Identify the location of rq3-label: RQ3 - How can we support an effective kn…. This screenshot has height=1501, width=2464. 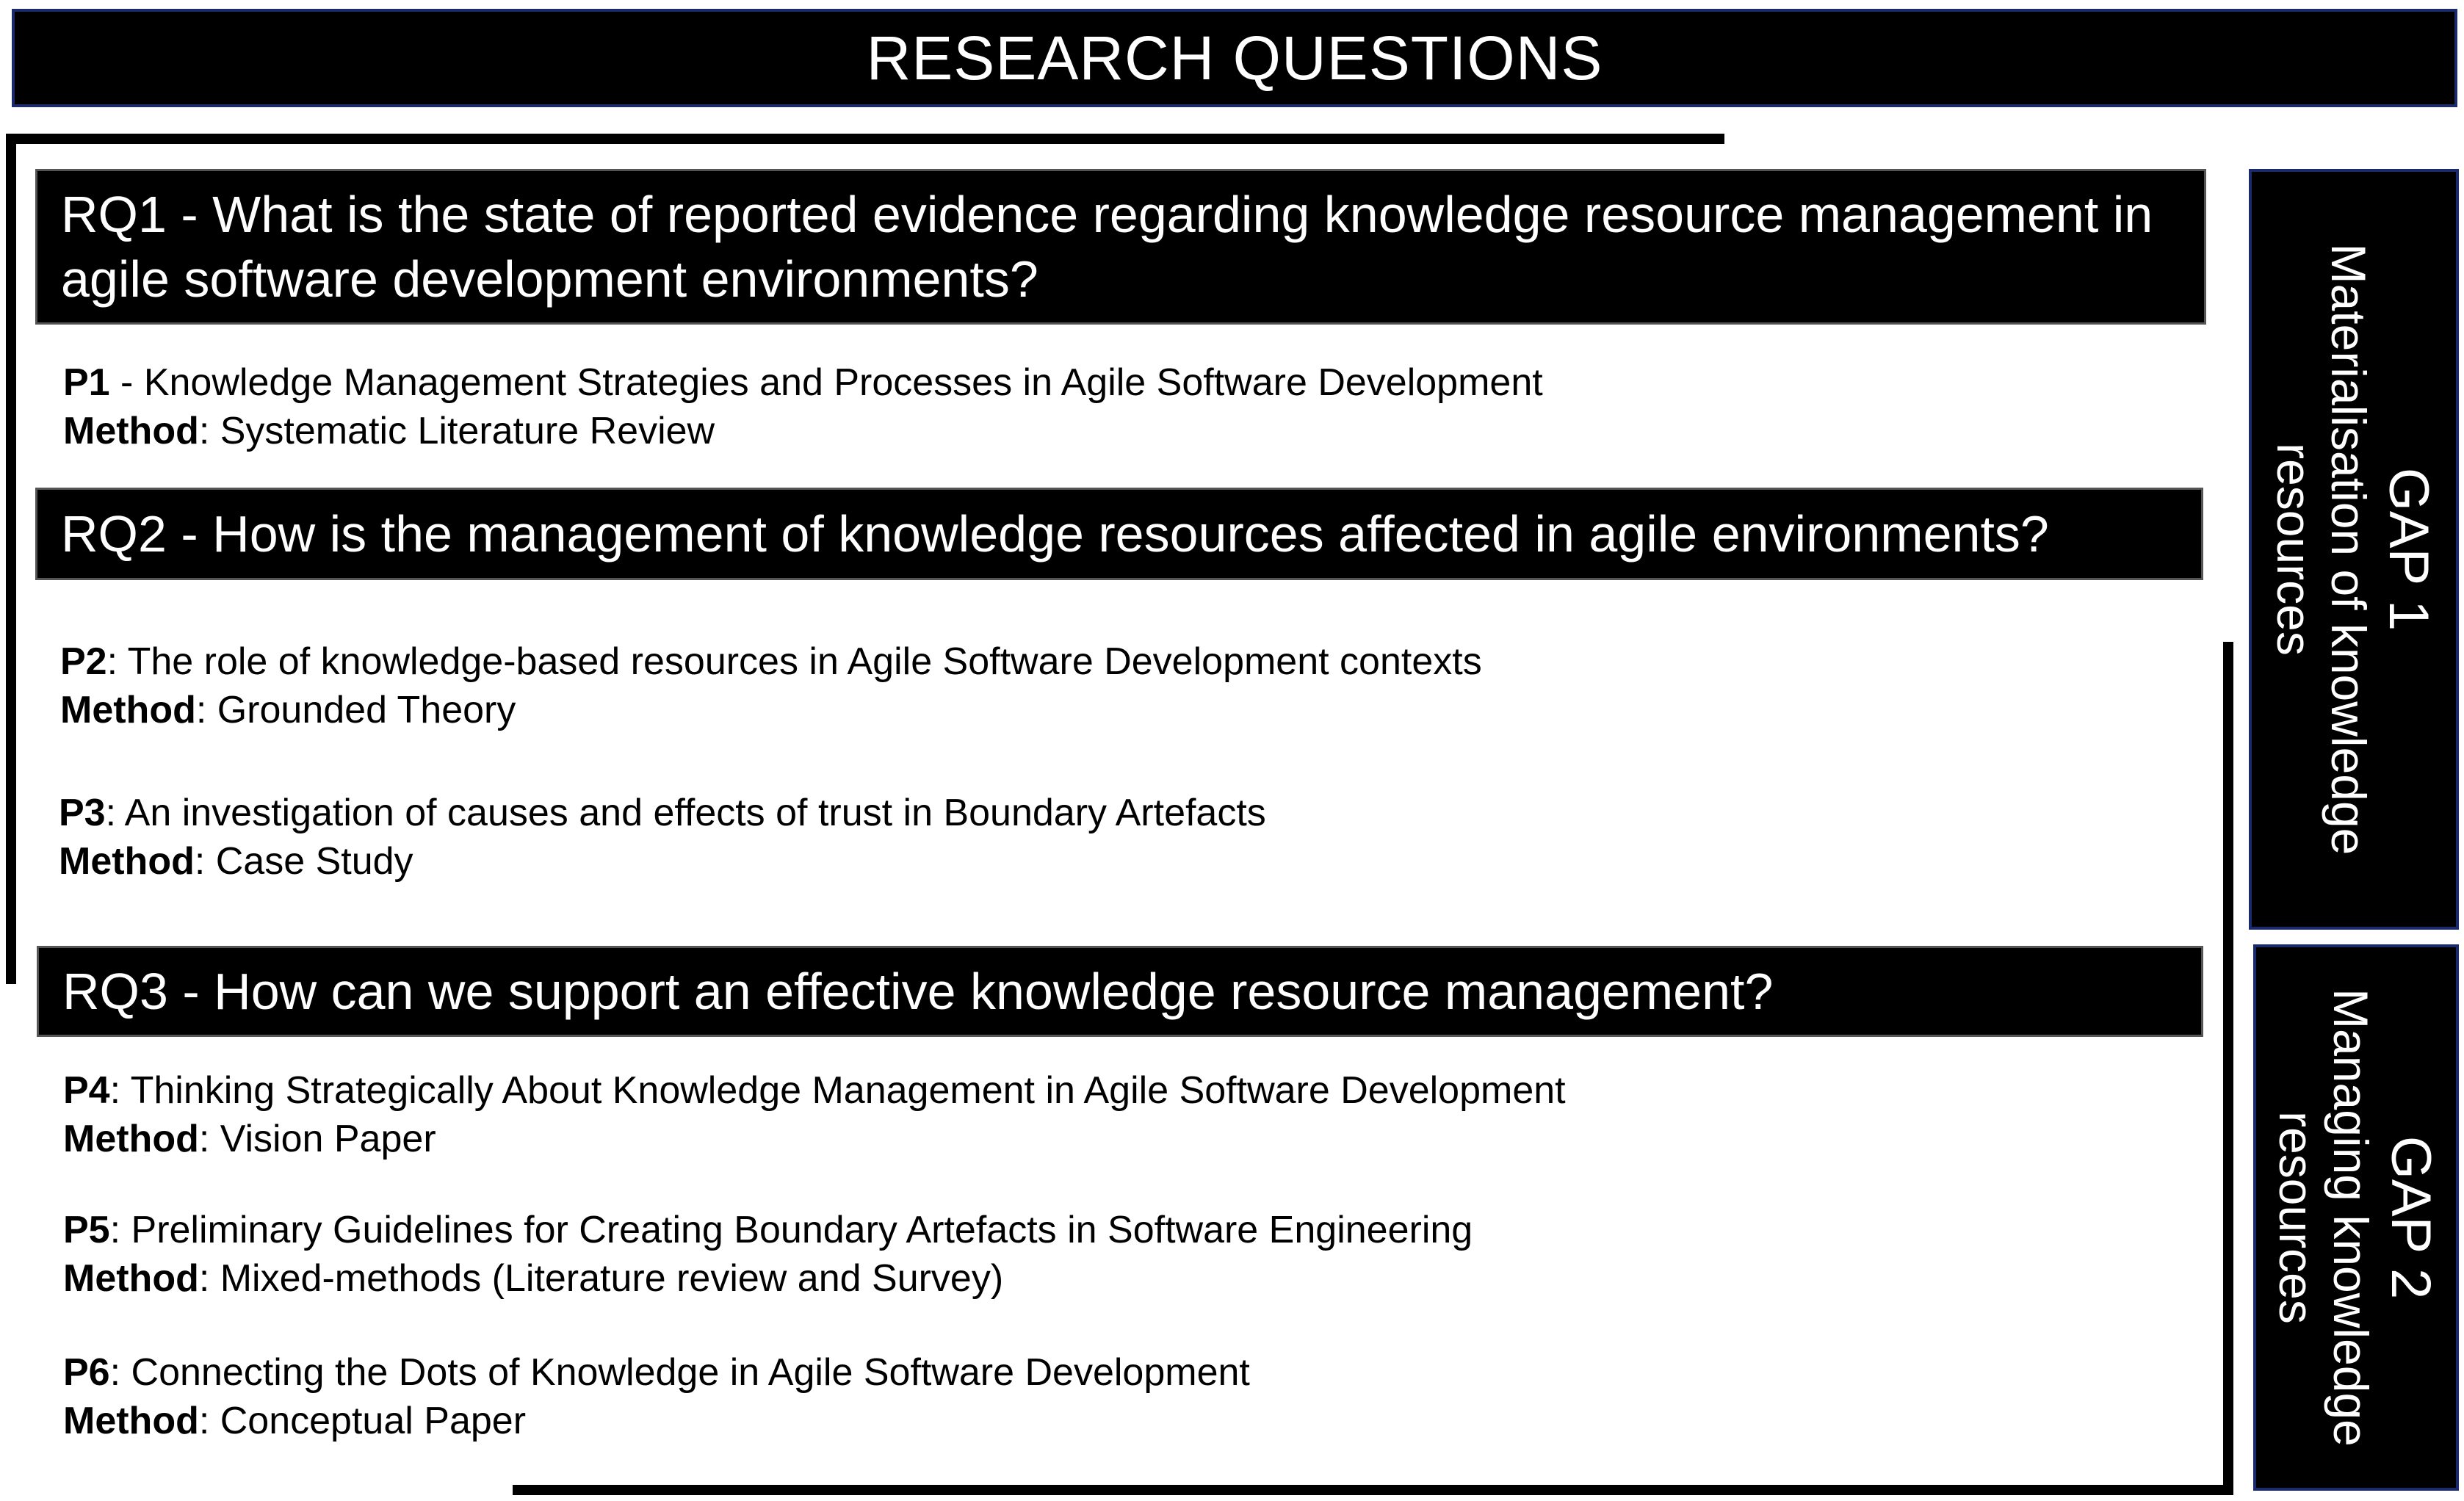
(918, 992).